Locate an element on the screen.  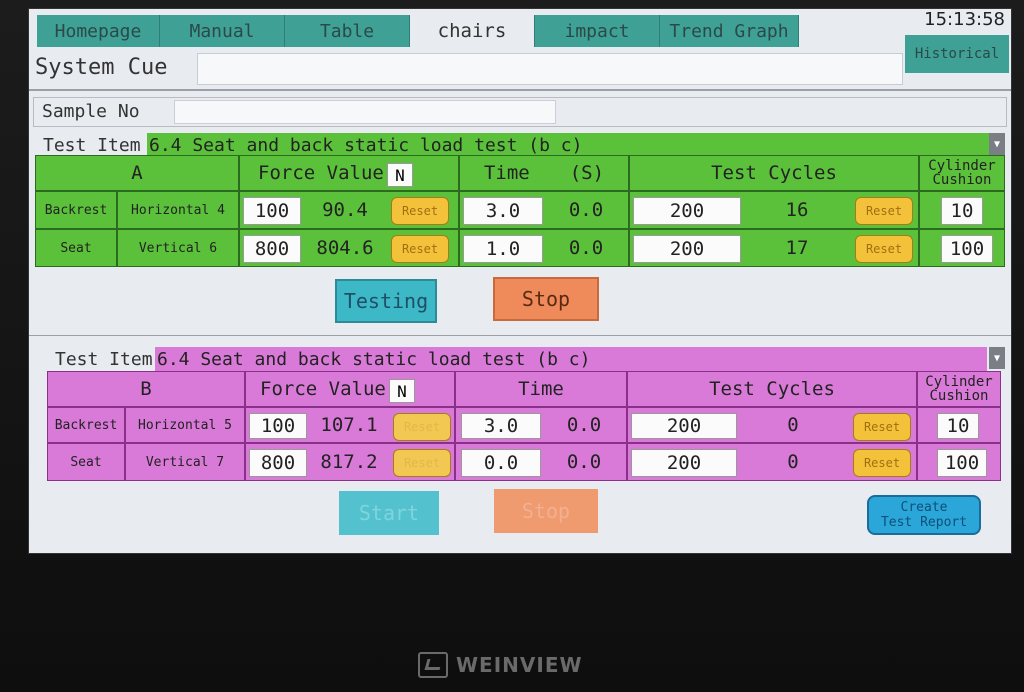
cycles-actual-value: 16 is located at coordinates (797, 210).